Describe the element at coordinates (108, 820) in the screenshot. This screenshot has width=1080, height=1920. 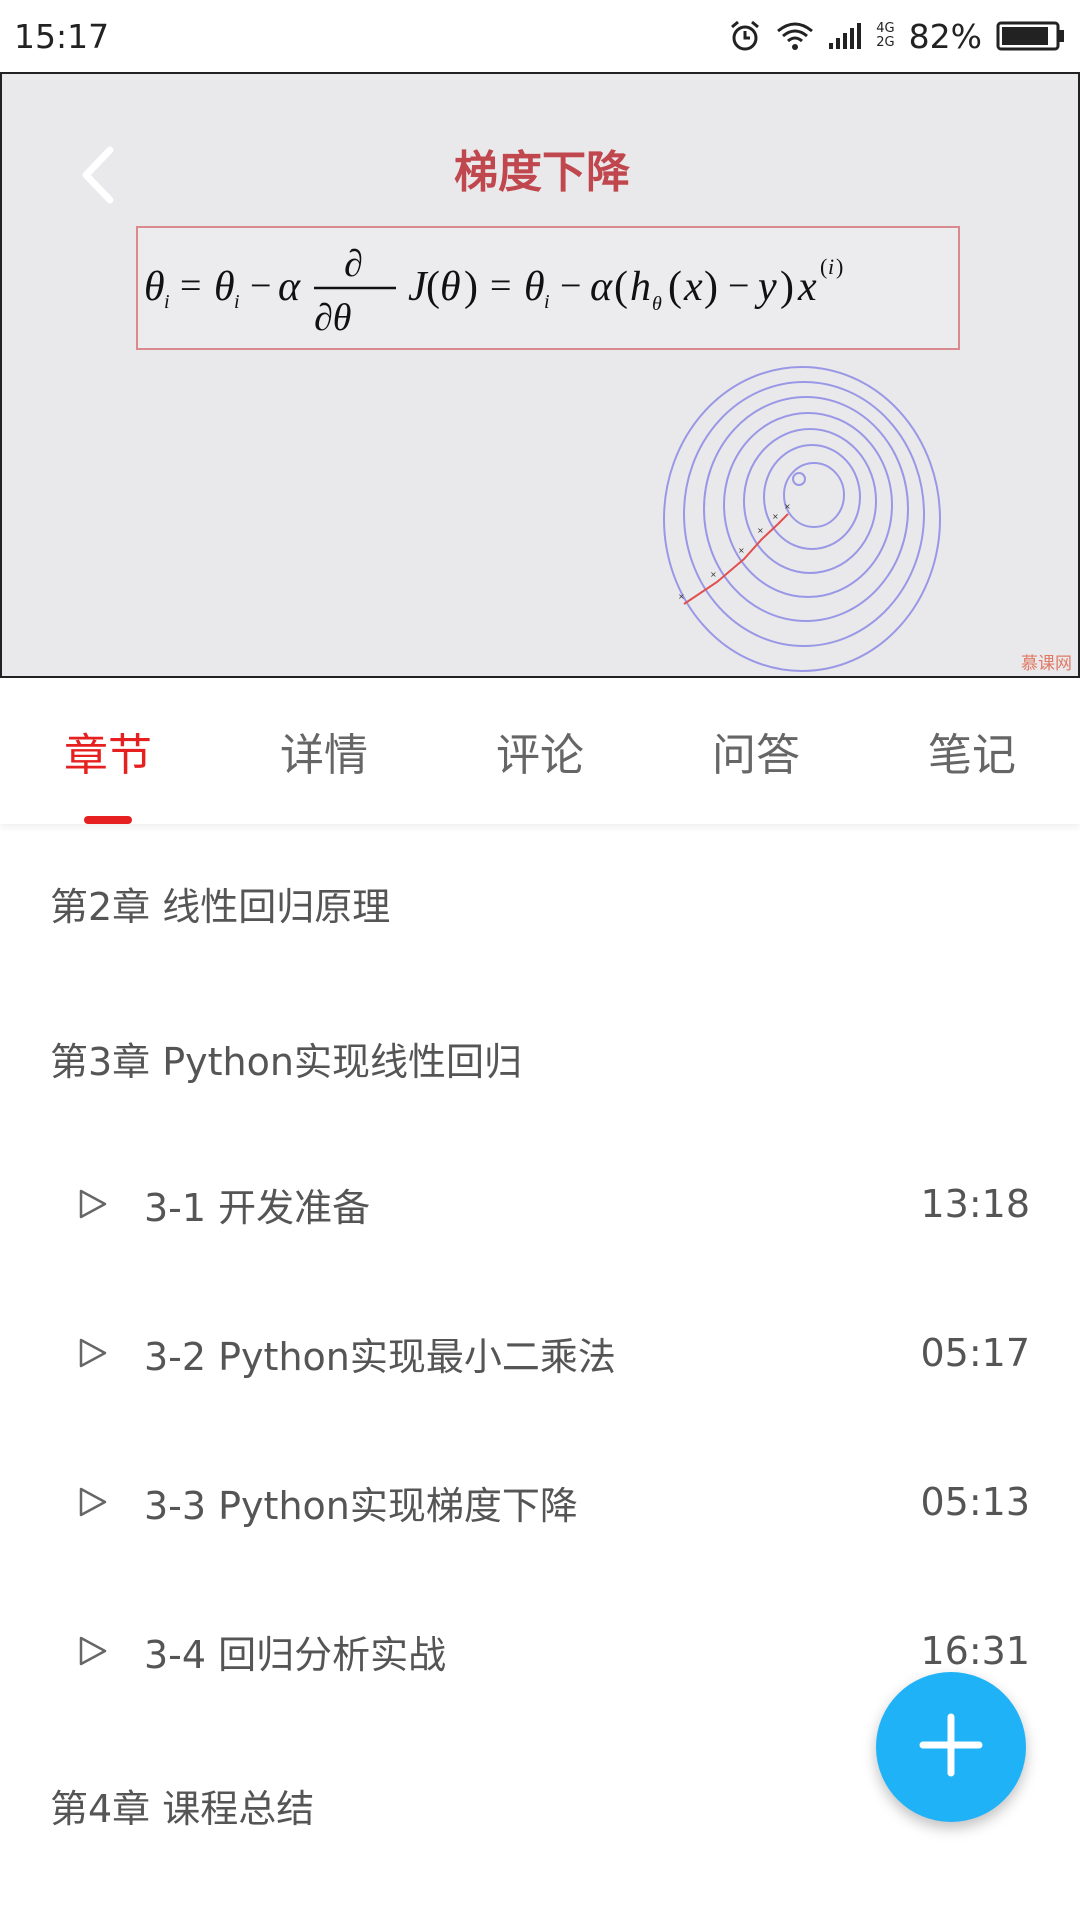
I see `active-tab-indicator` at that location.